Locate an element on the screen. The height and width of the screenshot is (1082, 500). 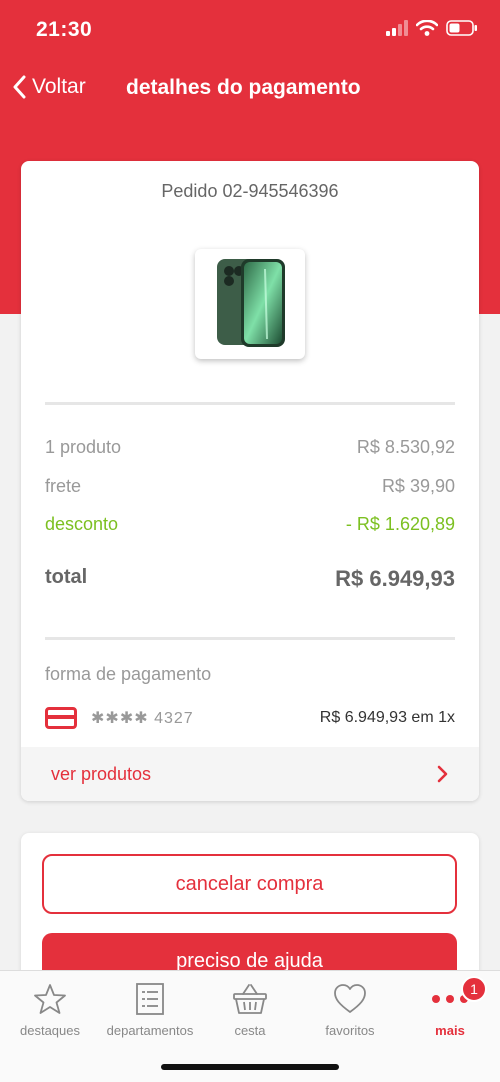
total-value: R$ 6.949,93 is located at coordinates (395, 578).